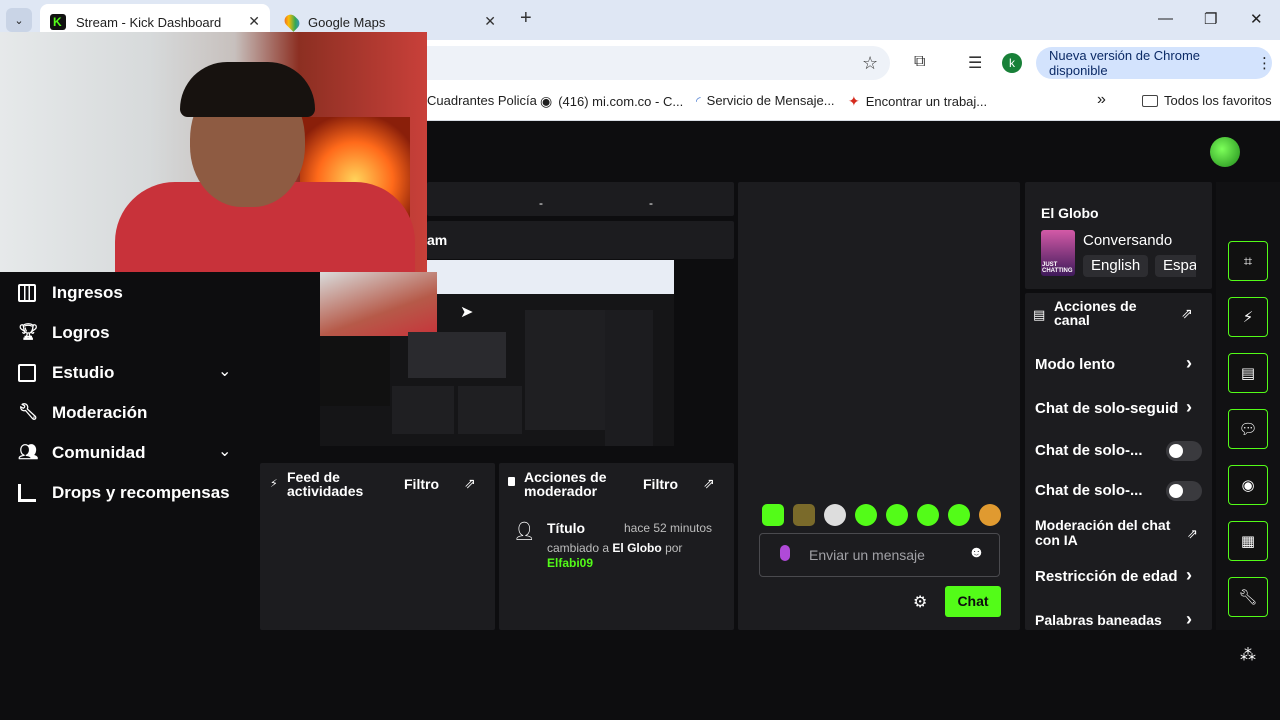 The width and height of the screenshot is (1280, 720). I want to click on stream-title-bar: am, so click(580, 240).